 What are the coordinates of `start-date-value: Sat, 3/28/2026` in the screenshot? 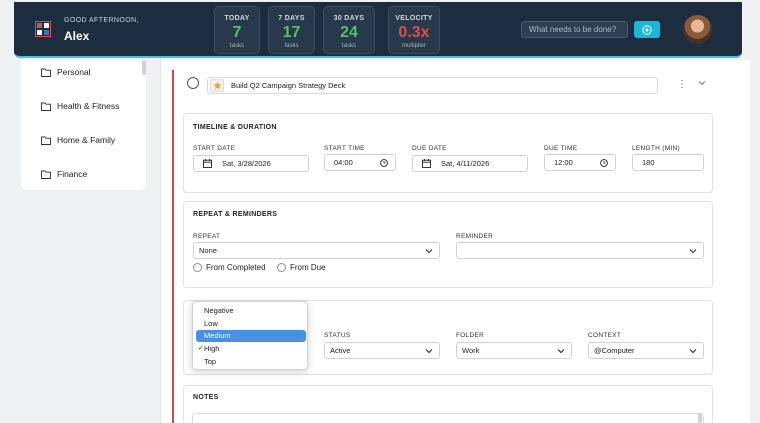 It's located at (246, 163).